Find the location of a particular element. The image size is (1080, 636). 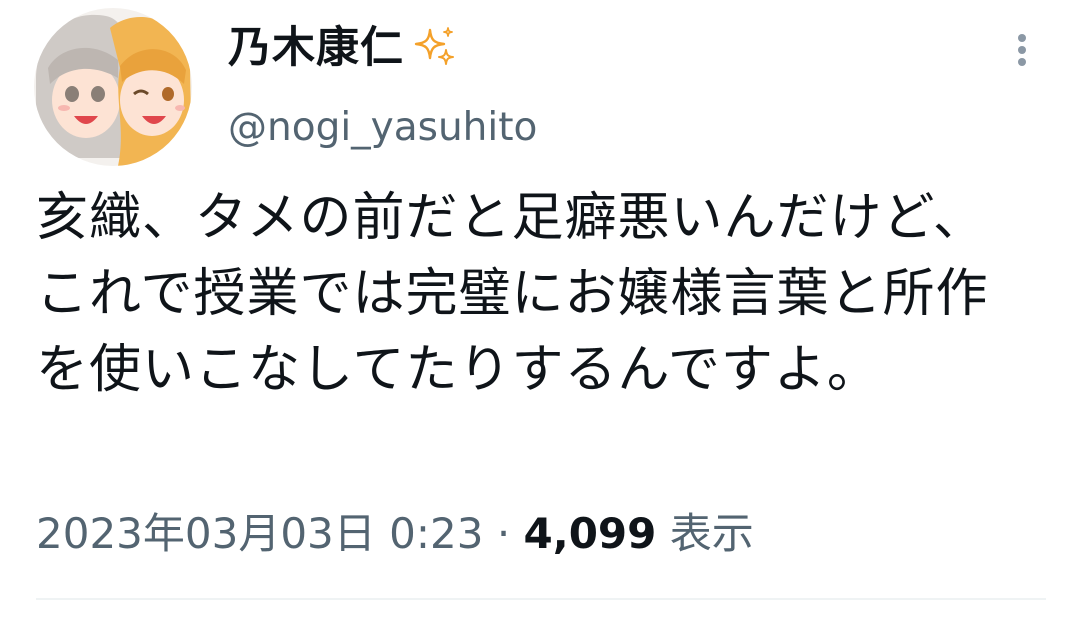

views-count: 4,099 is located at coordinates (590, 533).